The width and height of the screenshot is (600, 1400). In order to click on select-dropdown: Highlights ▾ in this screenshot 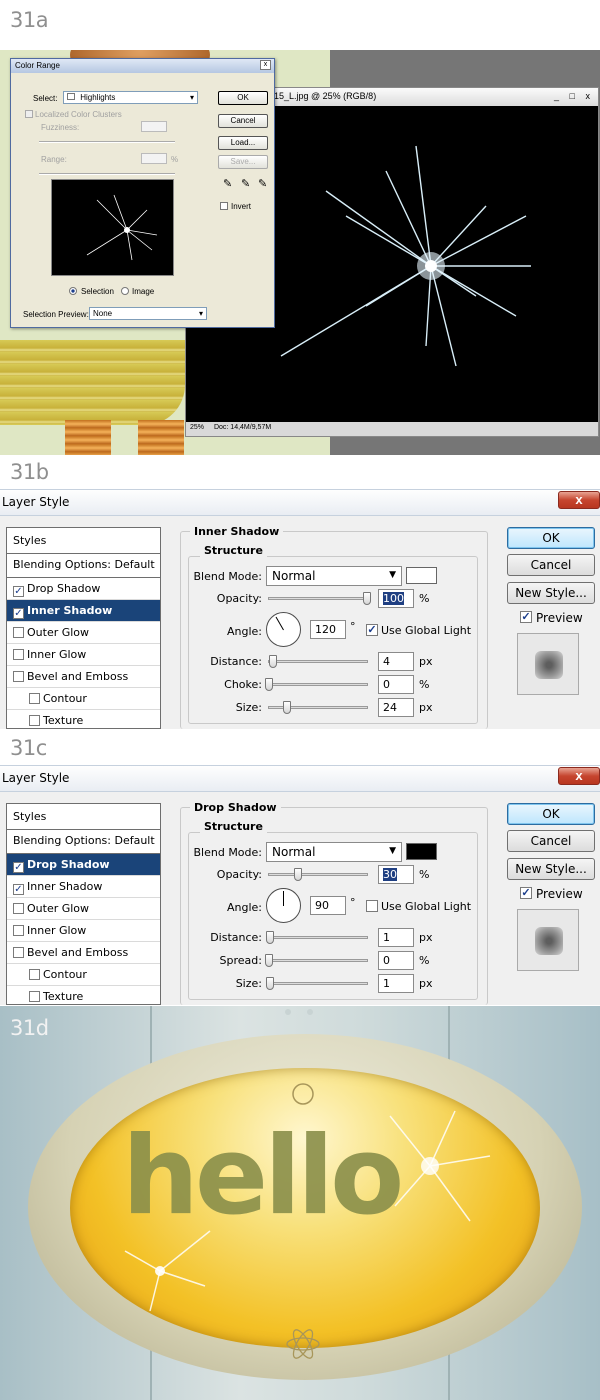, I will do `click(130, 97)`.